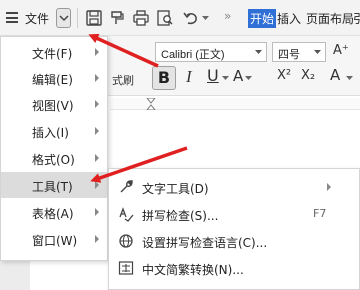  What do you see at coordinates (126, 214) in the screenshot?
I see `spellcheck-icon` at bounding box center [126, 214].